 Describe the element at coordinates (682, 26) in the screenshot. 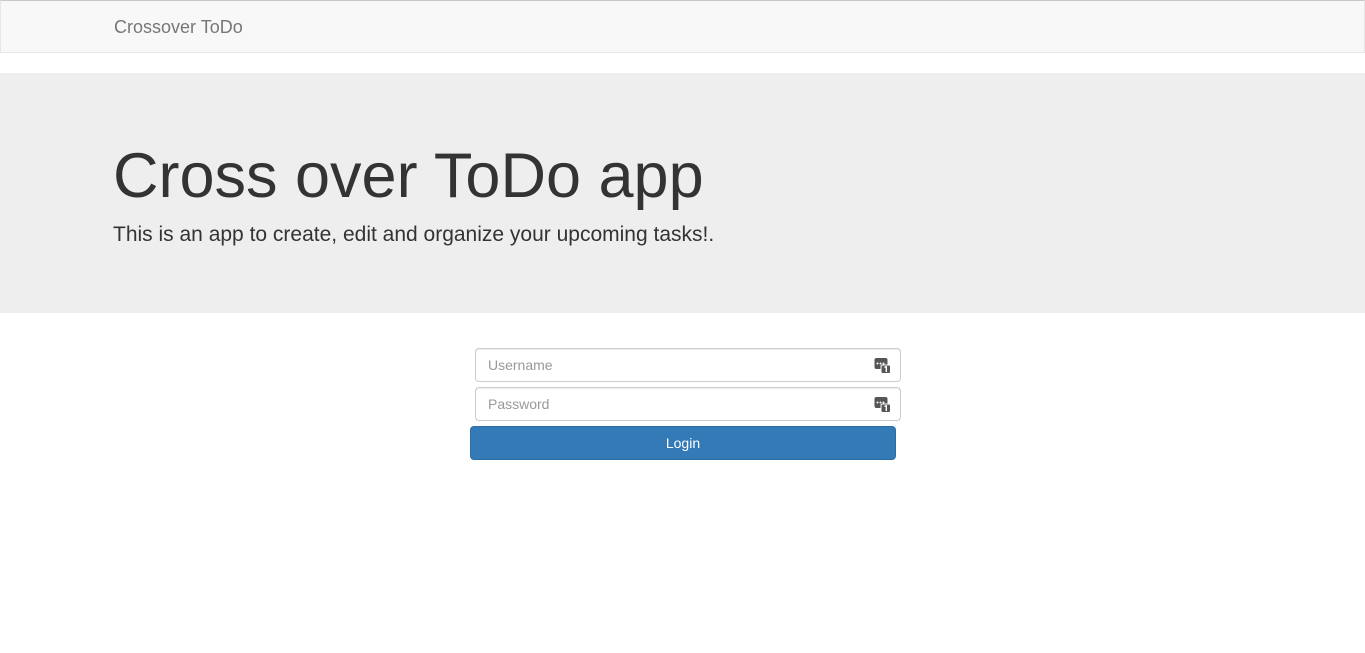

I see `navbar: Crossover ToDo` at that location.